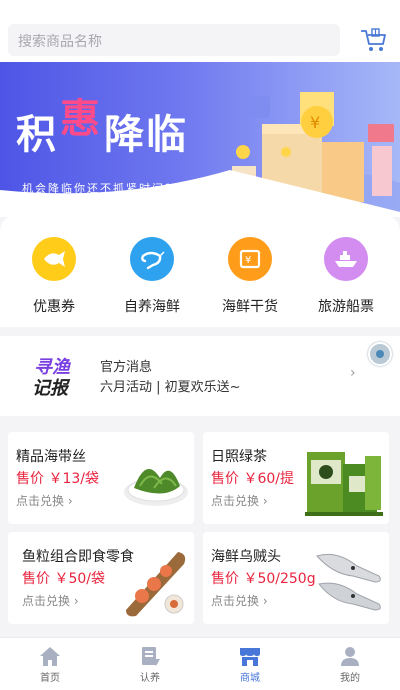 This screenshot has height=690, width=400. Describe the element at coordinates (151, 656) in the screenshot. I see `adopt-icon` at that location.